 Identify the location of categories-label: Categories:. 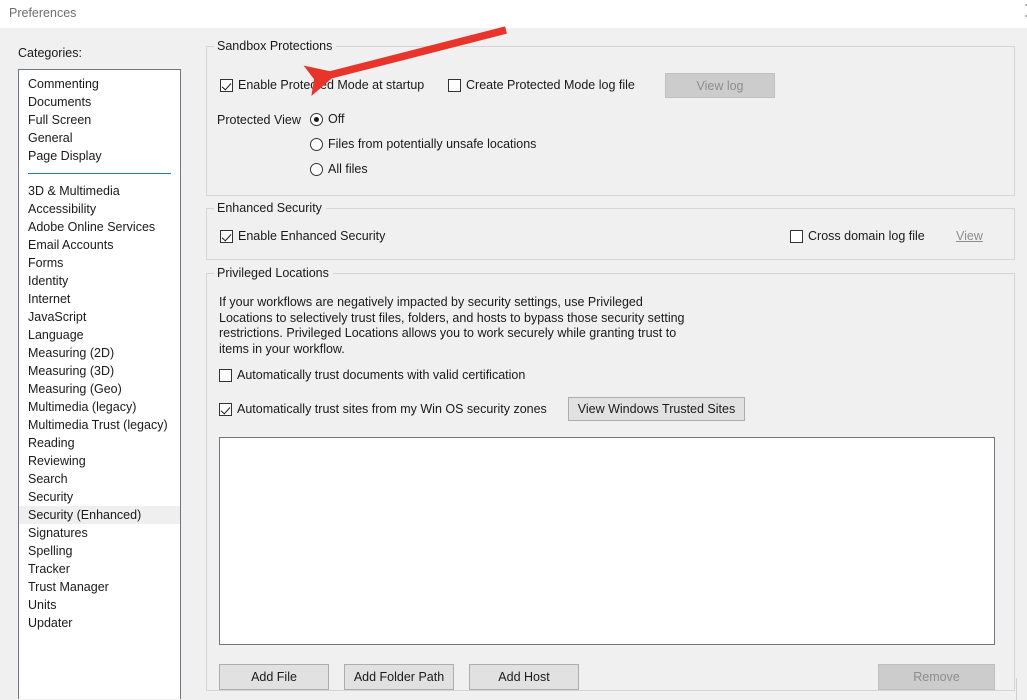
(50, 53).